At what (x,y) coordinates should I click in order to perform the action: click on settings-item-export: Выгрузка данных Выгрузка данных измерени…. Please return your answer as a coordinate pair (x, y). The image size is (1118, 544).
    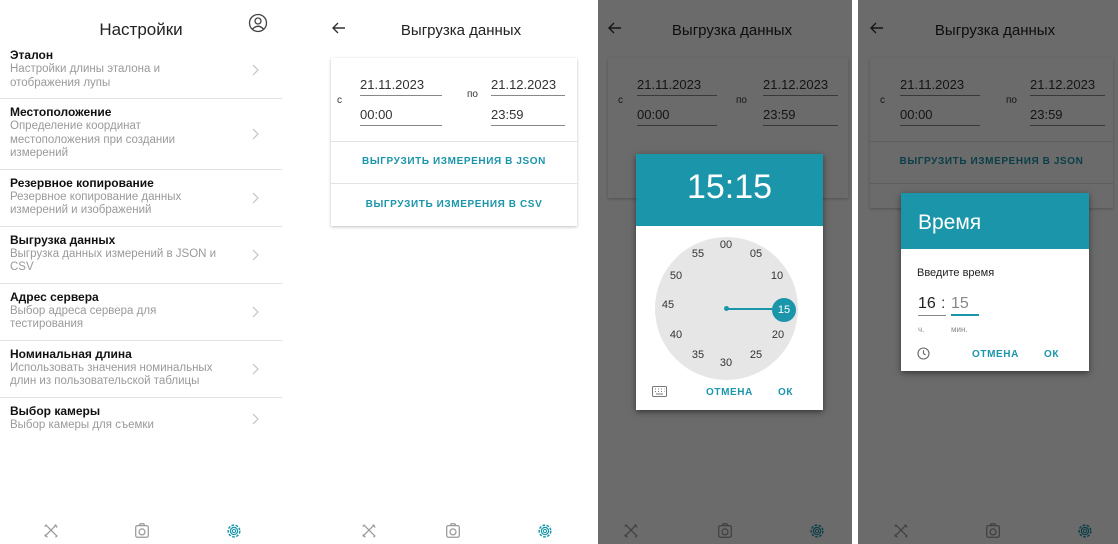
    Looking at the image, I should click on (141, 255).